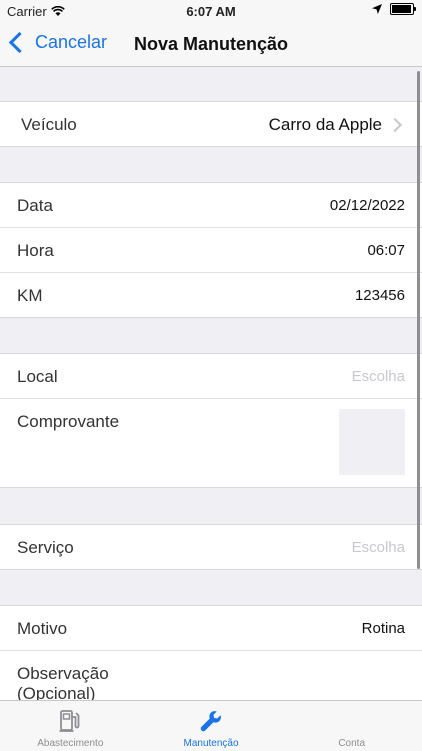  I want to click on status-bar: Carrier 6:07 AM, so click(211, 11).